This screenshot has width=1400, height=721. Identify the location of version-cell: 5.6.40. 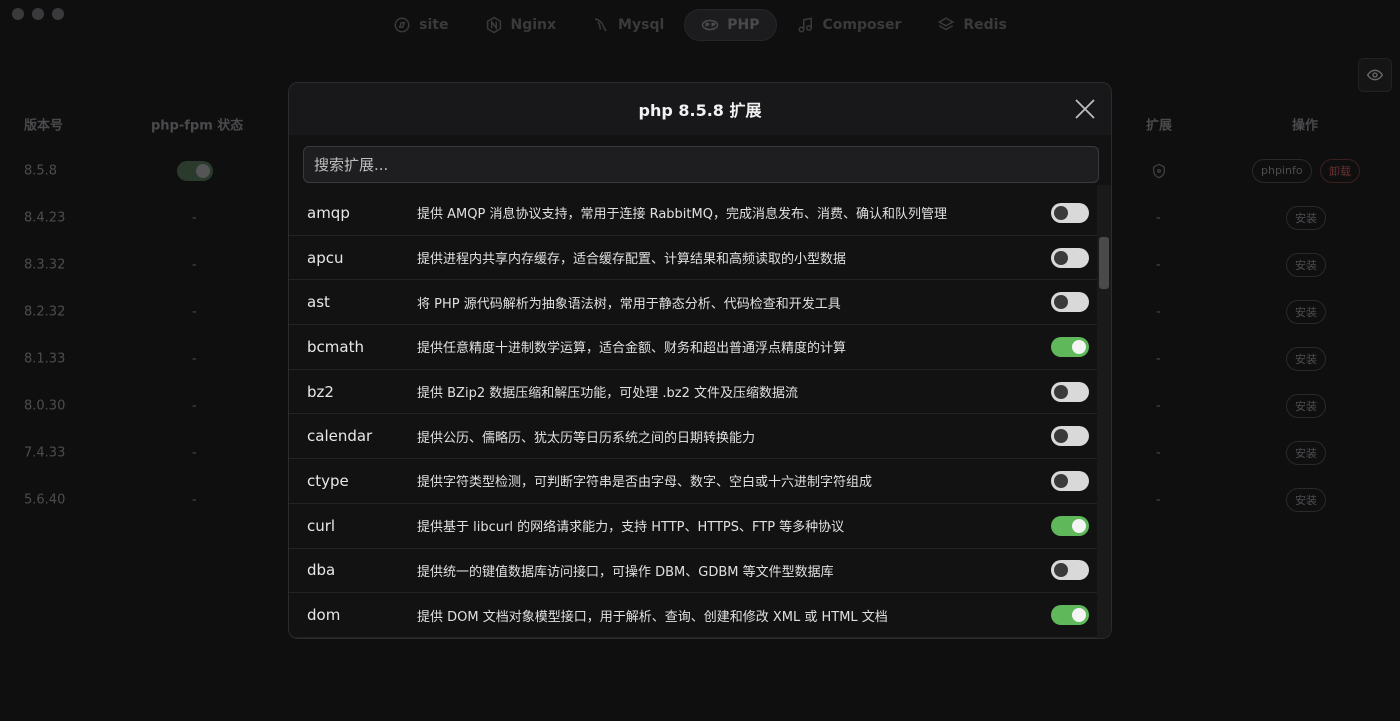
(45, 499).